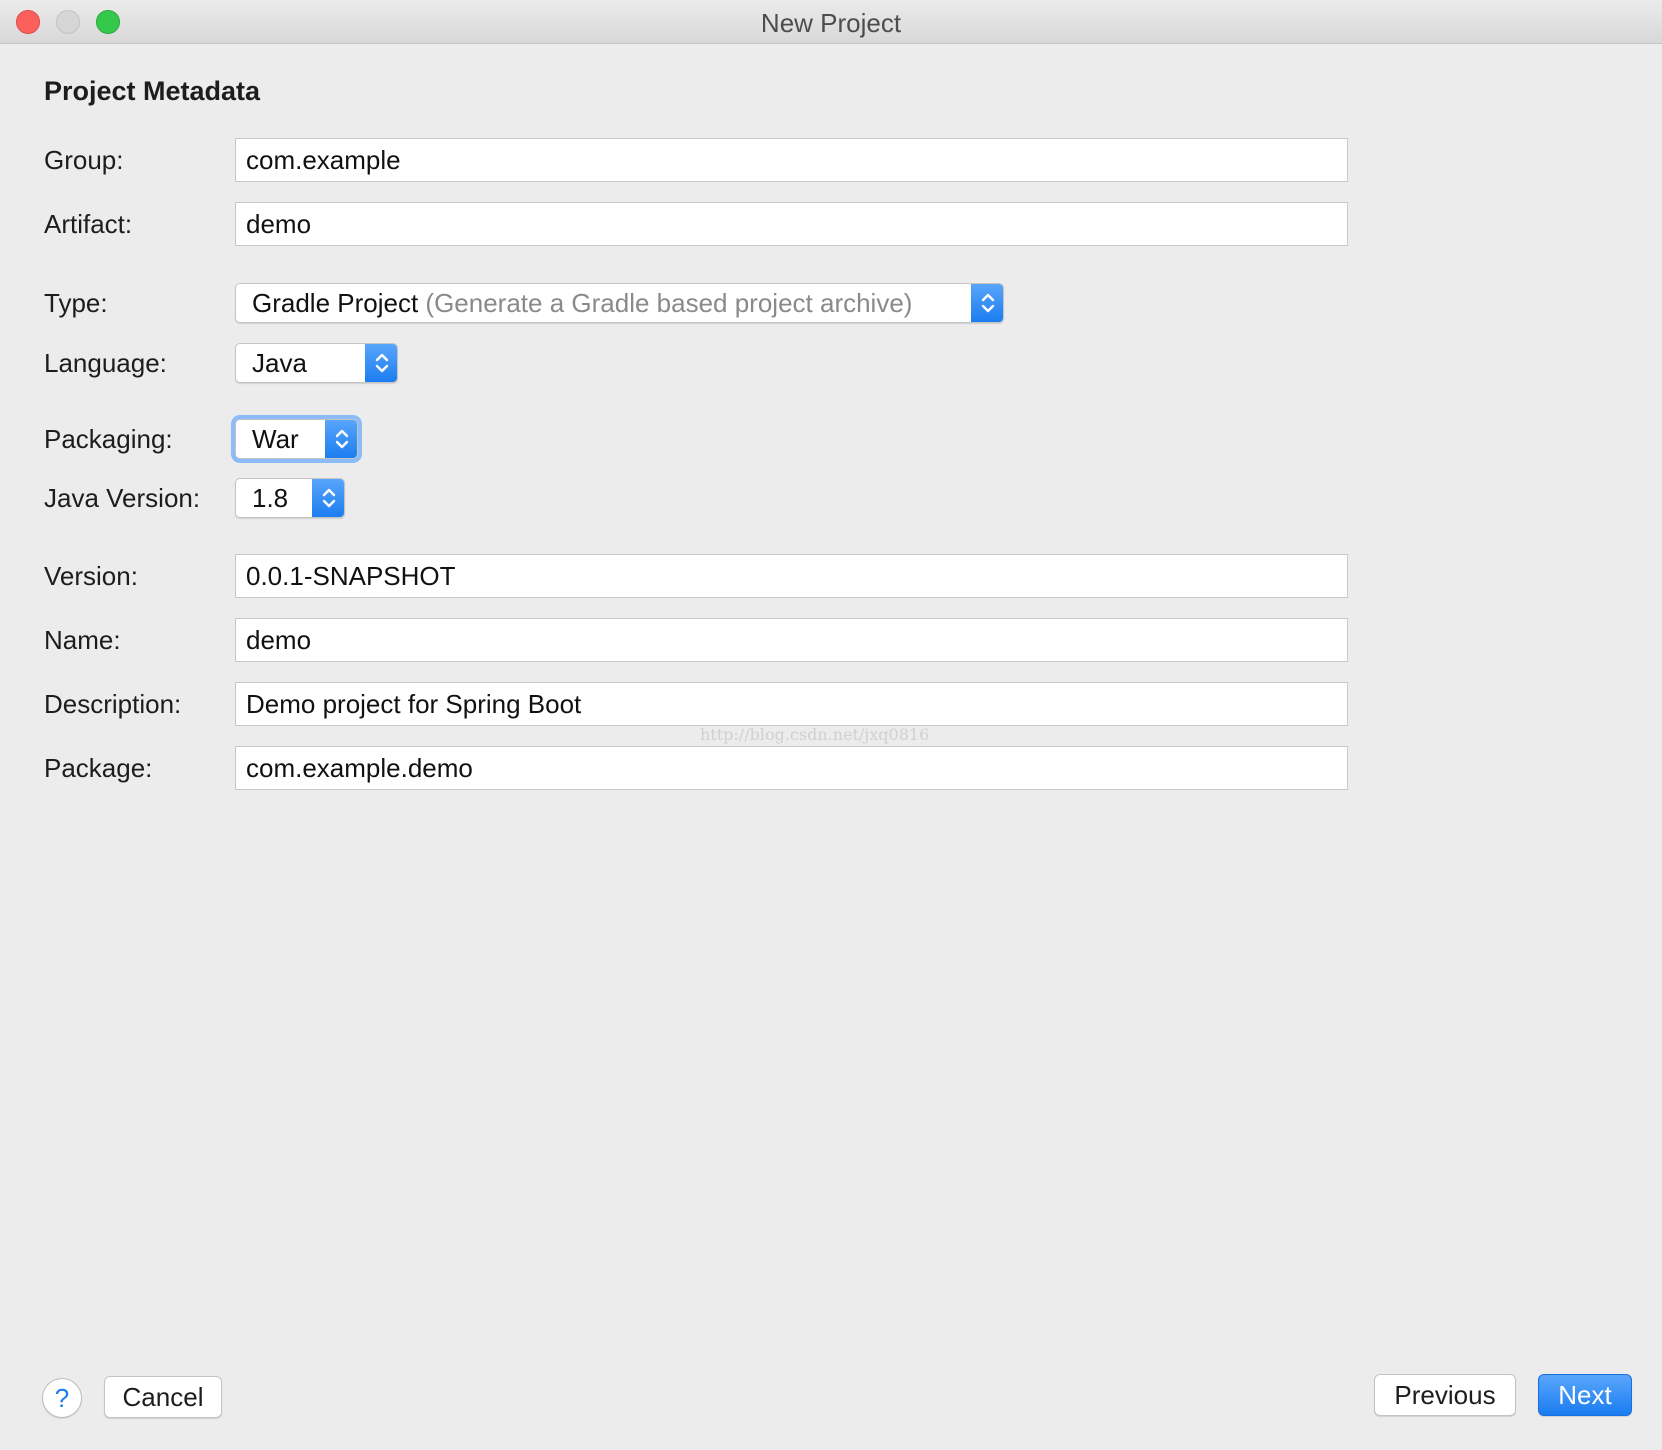 The image size is (1662, 1450). What do you see at coordinates (791, 640) in the screenshot?
I see `name-field` at bounding box center [791, 640].